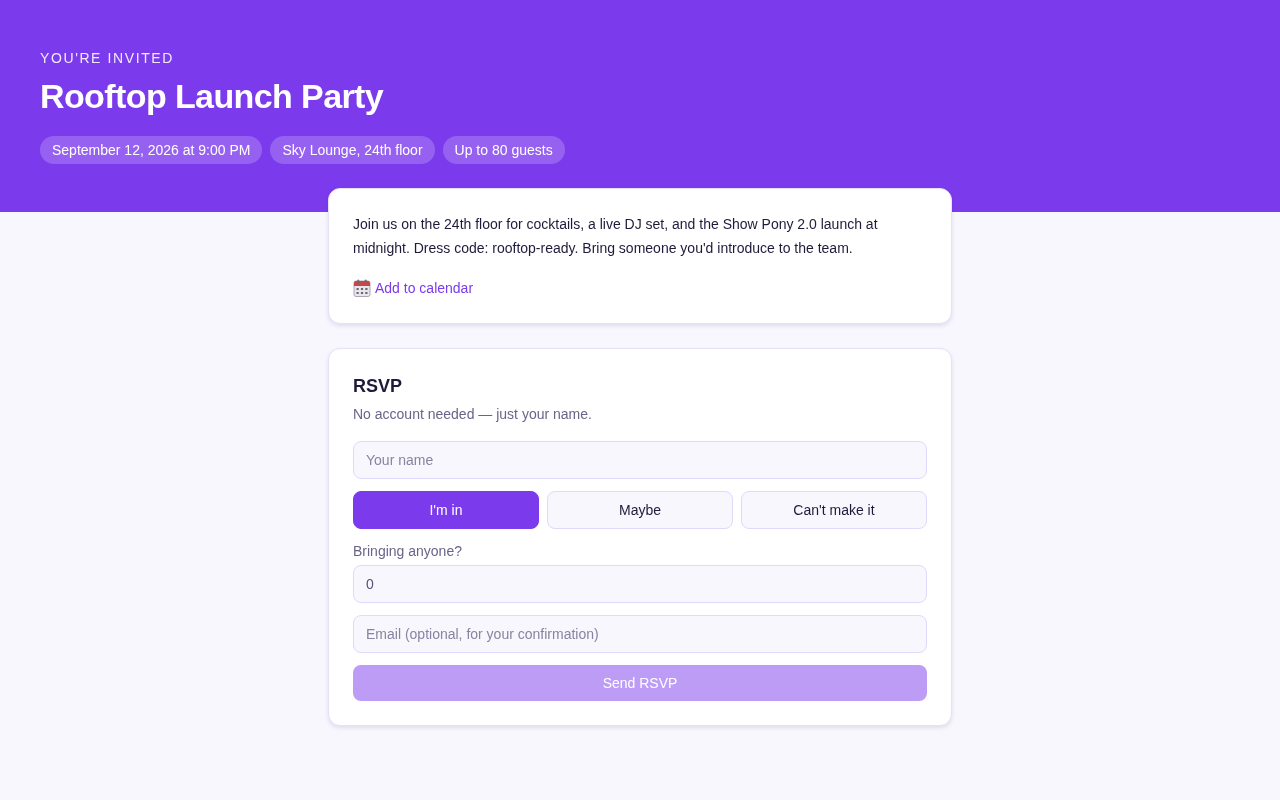 The image size is (1280, 800). I want to click on rsvp-option-button: I'm in, so click(446, 510).